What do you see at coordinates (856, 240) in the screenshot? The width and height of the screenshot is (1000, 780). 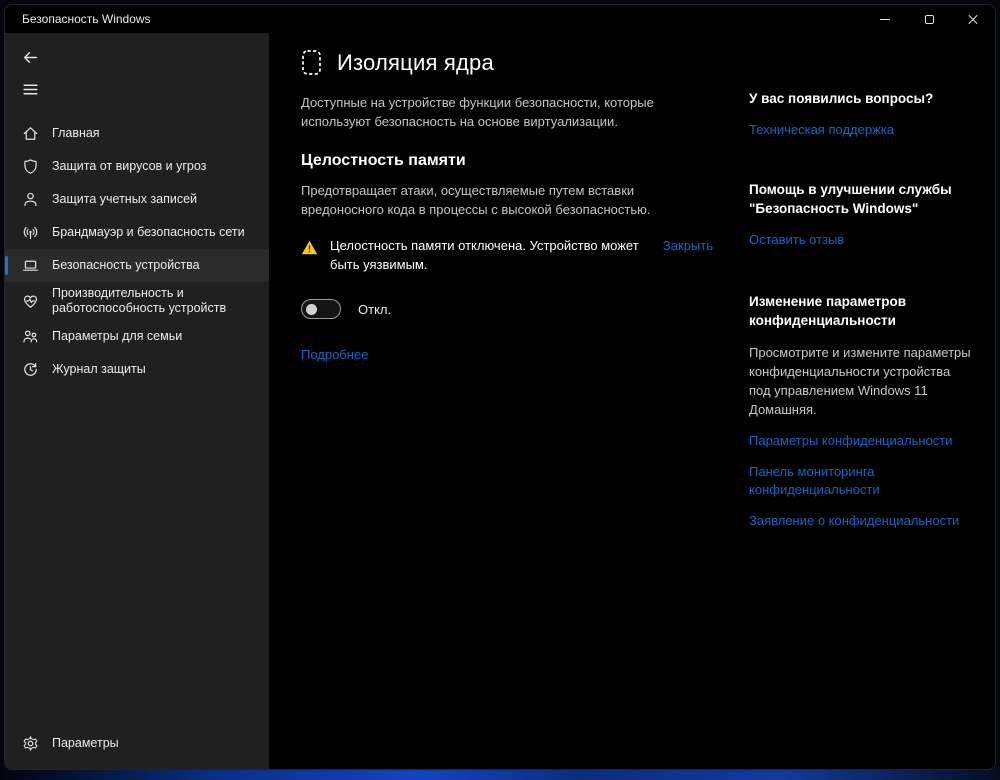 I see `leave-feedback-link: Оставить отзыв` at bounding box center [856, 240].